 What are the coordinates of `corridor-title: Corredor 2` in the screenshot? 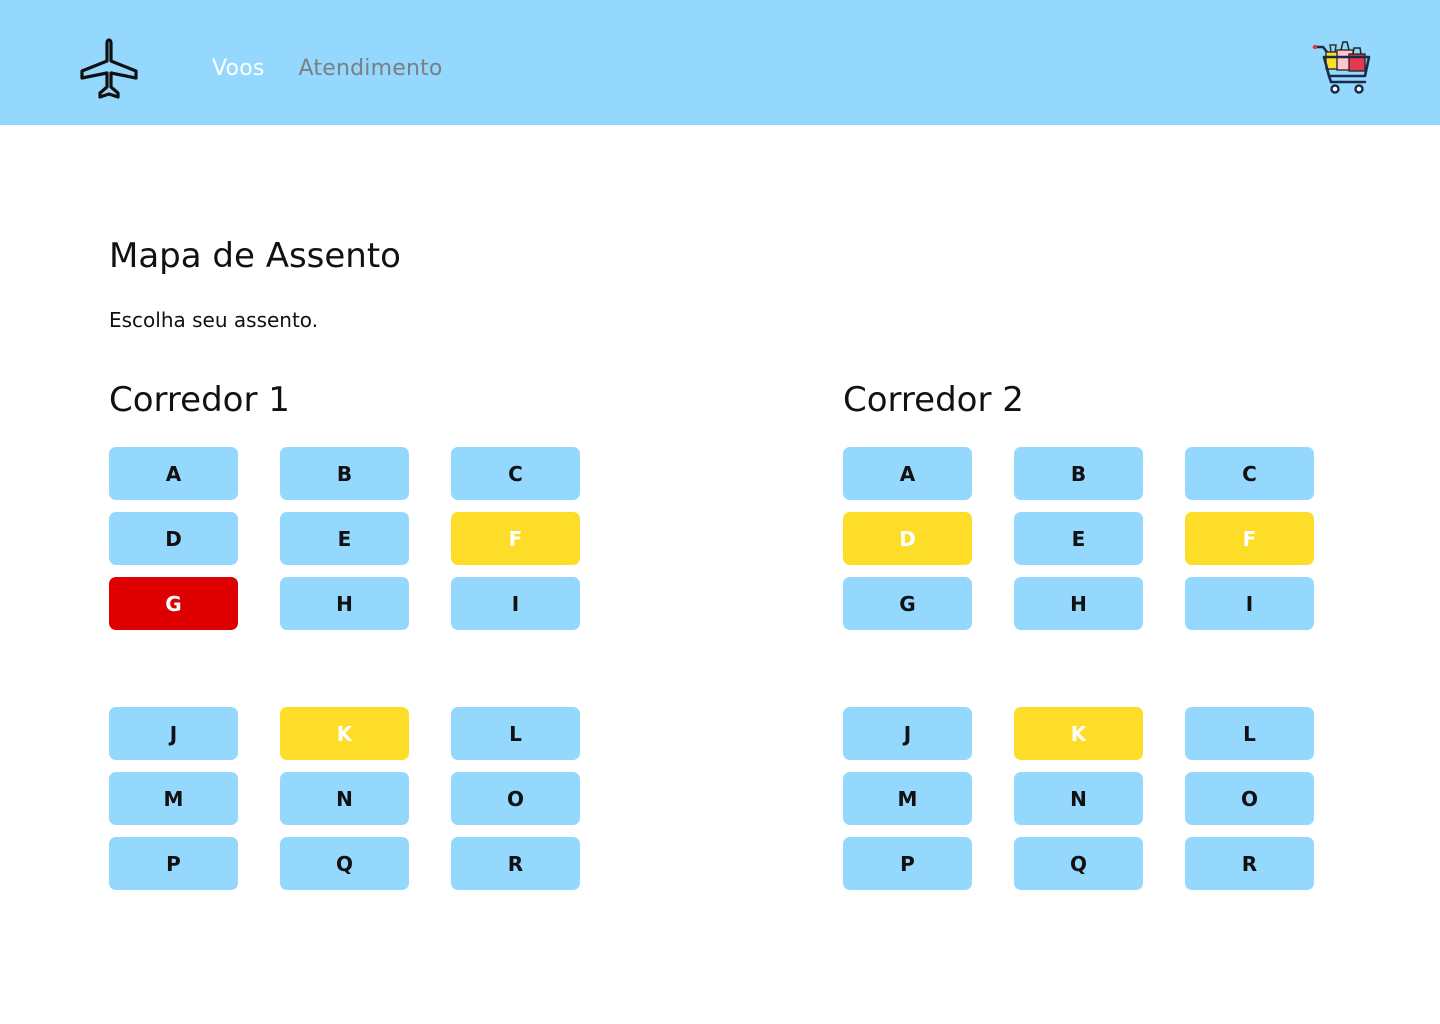 It's located at (933, 400).